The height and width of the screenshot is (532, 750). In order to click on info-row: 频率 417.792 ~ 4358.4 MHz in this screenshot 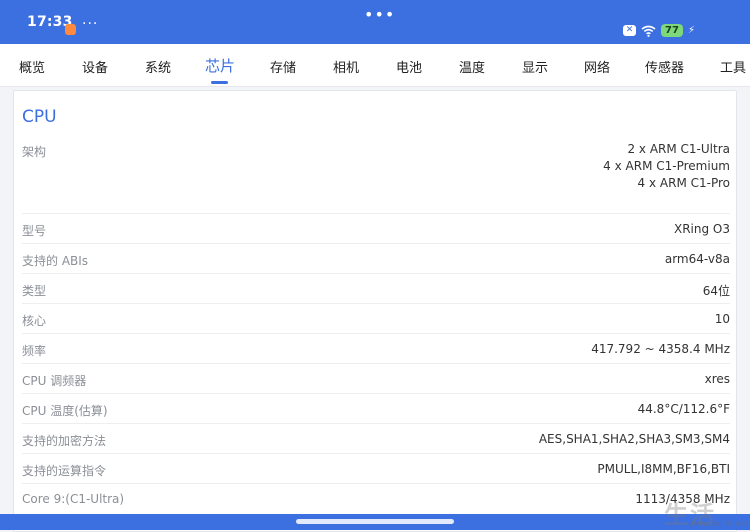, I will do `click(376, 348)`.